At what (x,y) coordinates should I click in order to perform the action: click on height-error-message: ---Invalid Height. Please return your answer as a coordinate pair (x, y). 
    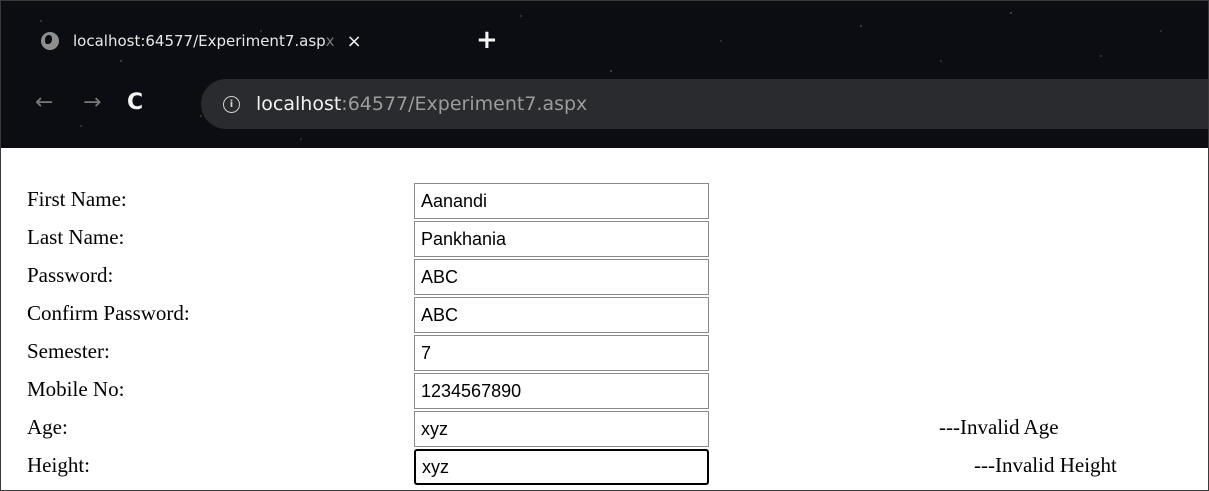
    Looking at the image, I should click on (1045, 465).